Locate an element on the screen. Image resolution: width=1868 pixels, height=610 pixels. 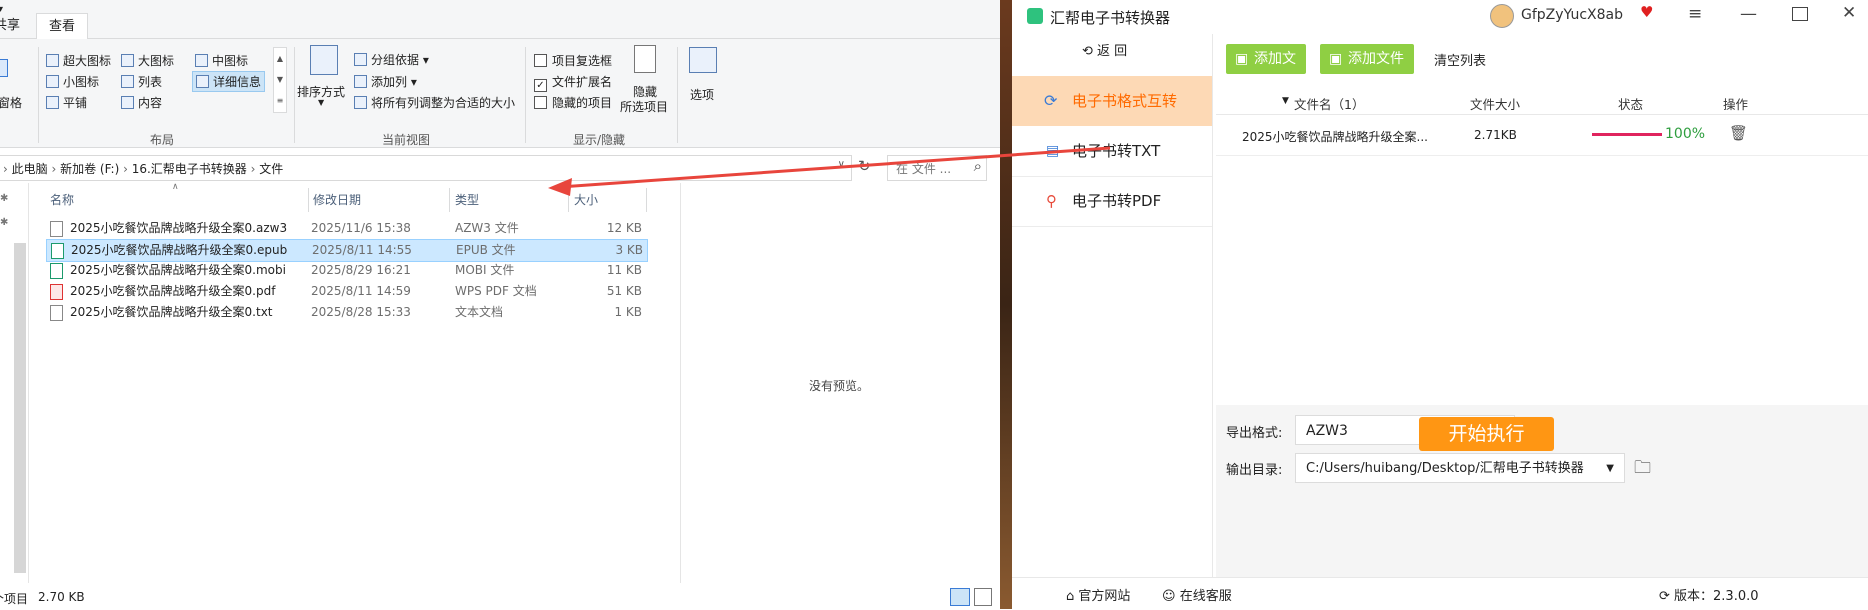
arrow-head is located at coordinates (560, 187).